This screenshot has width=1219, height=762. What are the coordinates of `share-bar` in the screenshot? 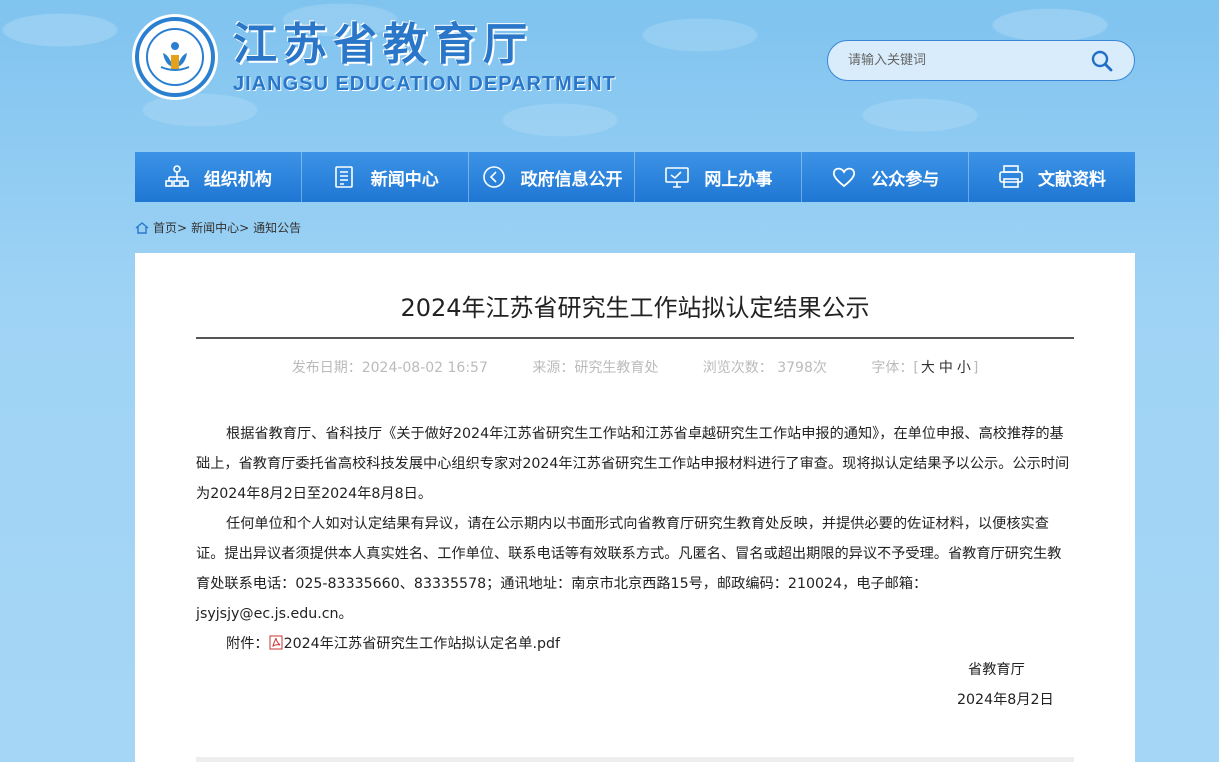 It's located at (635, 759).